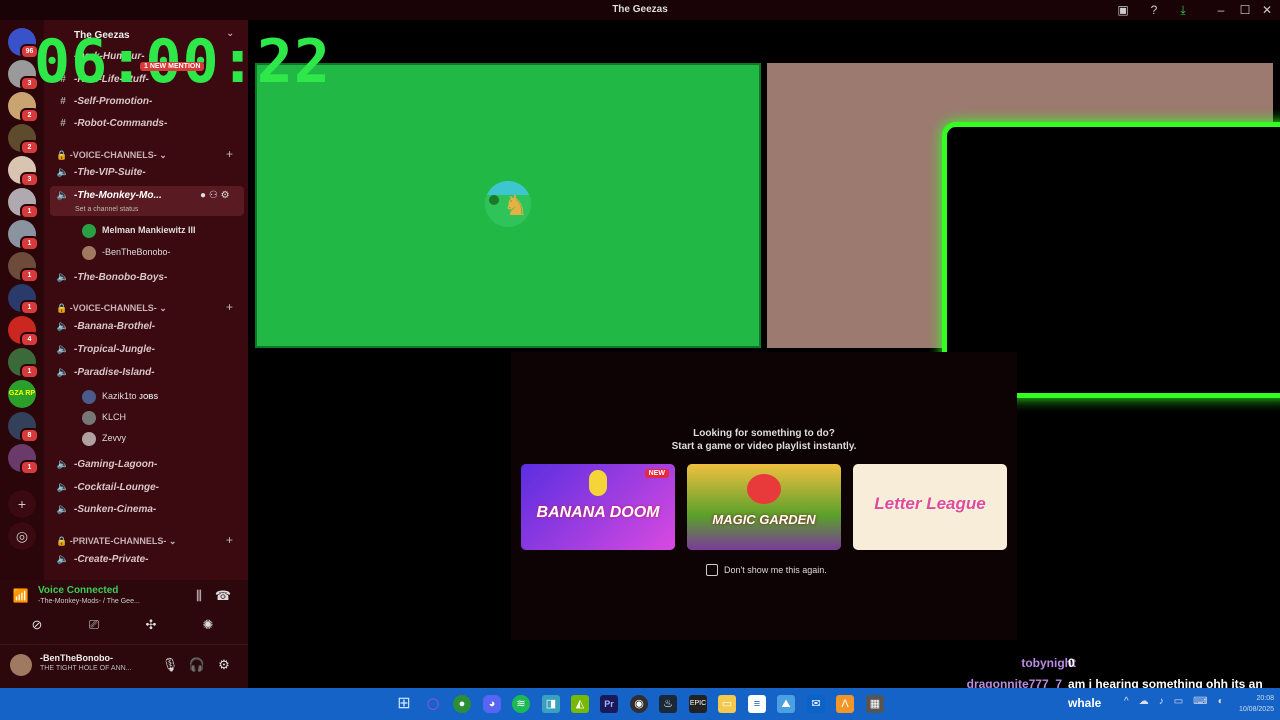  I want to click on app-a-icon: Λ, so click(845, 704).